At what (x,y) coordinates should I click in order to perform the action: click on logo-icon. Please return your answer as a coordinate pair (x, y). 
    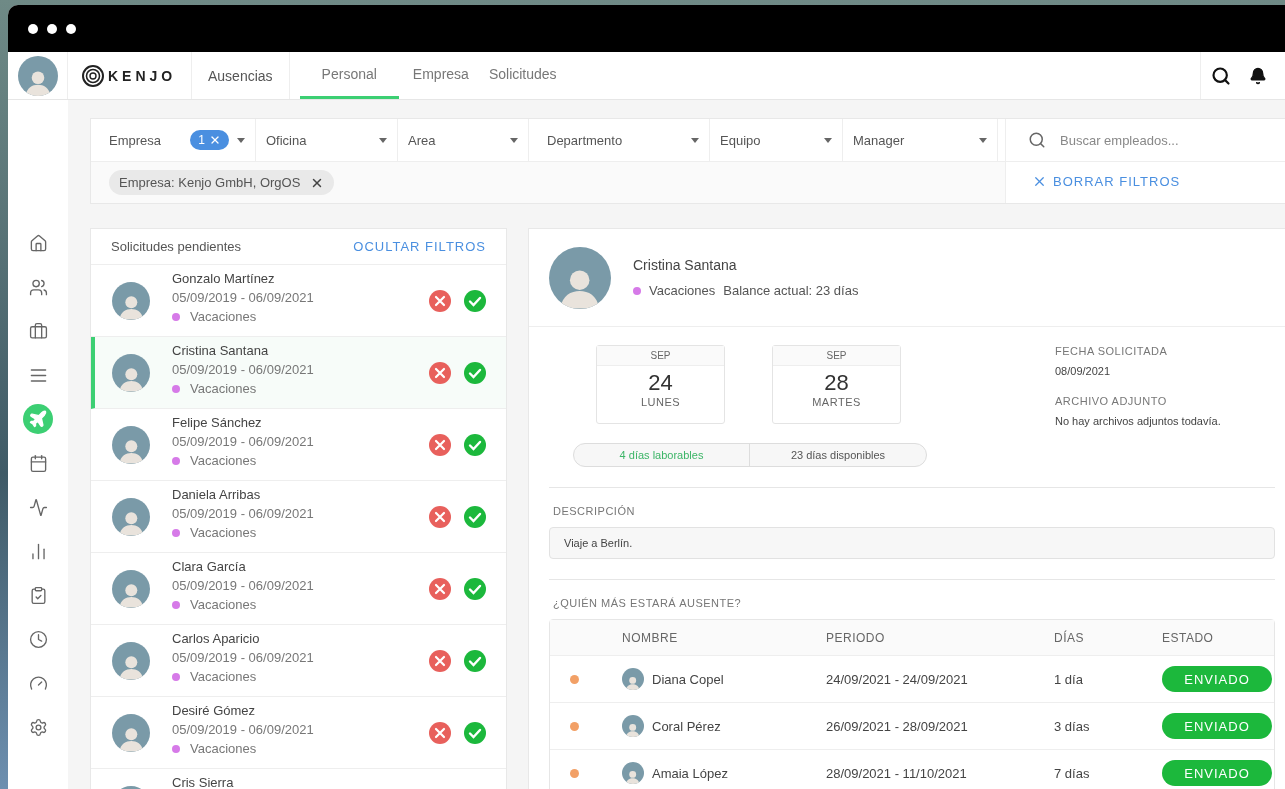
    Looking at the image, I should click on (93, 75).